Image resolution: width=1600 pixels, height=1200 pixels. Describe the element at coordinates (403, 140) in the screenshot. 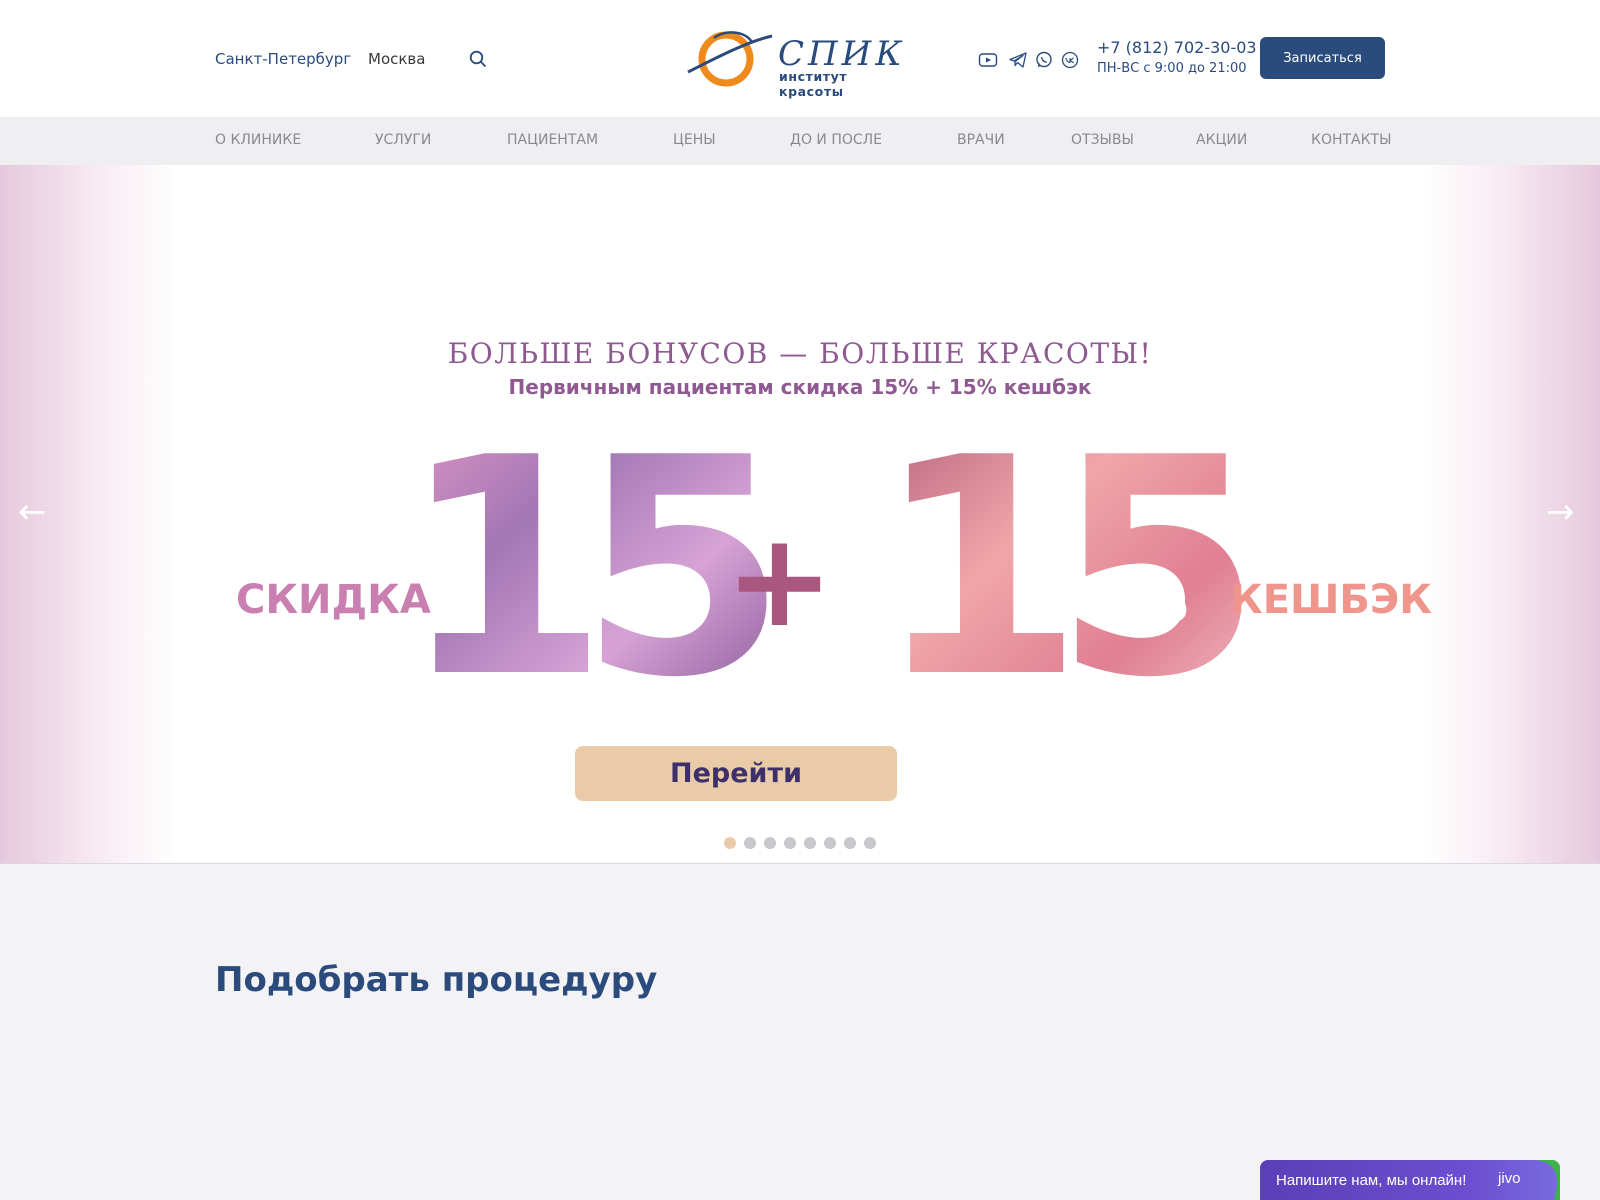

I see `nav-item-services: УСЛУГИ` at that location.